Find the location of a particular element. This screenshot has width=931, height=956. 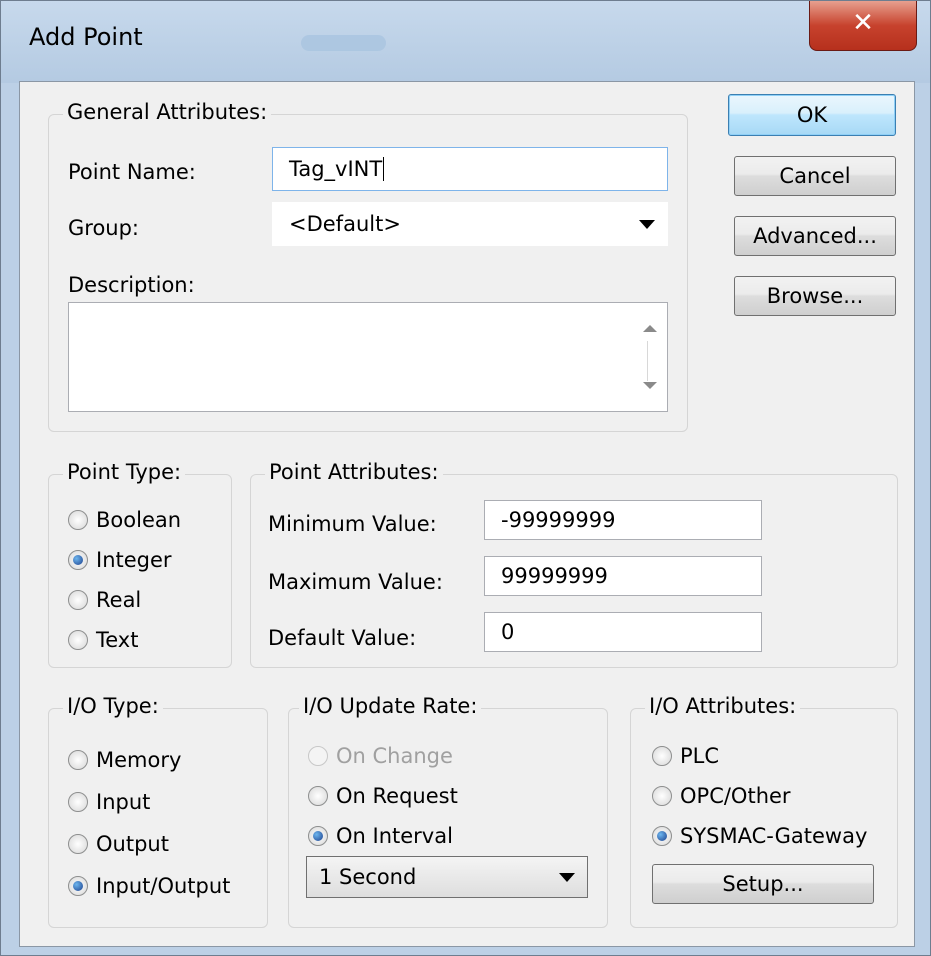

scroll-down-icon is located at coordinates (650, 385).